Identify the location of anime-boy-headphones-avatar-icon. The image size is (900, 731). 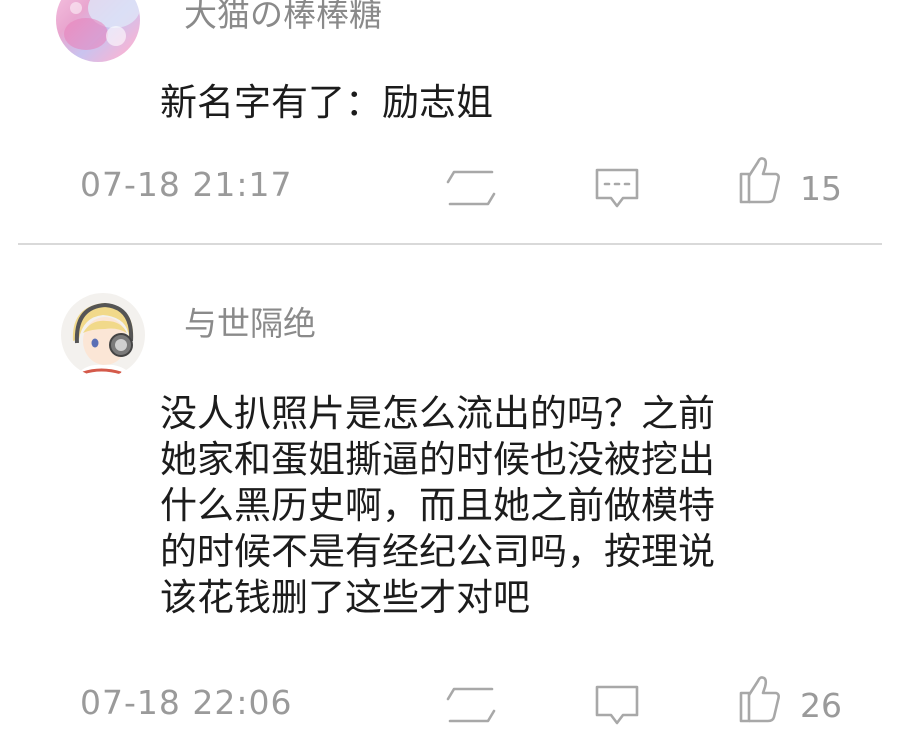
(103, 335).